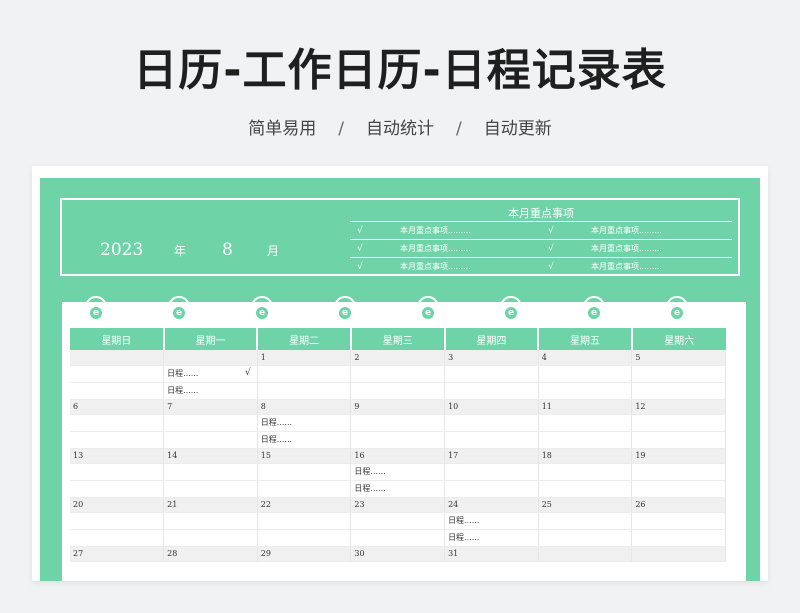 This screenshot has width=800, height=613. What do you see at coordinates (678, 505) in the screenshot?
I see `day-number: 26` at bounding box center [678, 505].